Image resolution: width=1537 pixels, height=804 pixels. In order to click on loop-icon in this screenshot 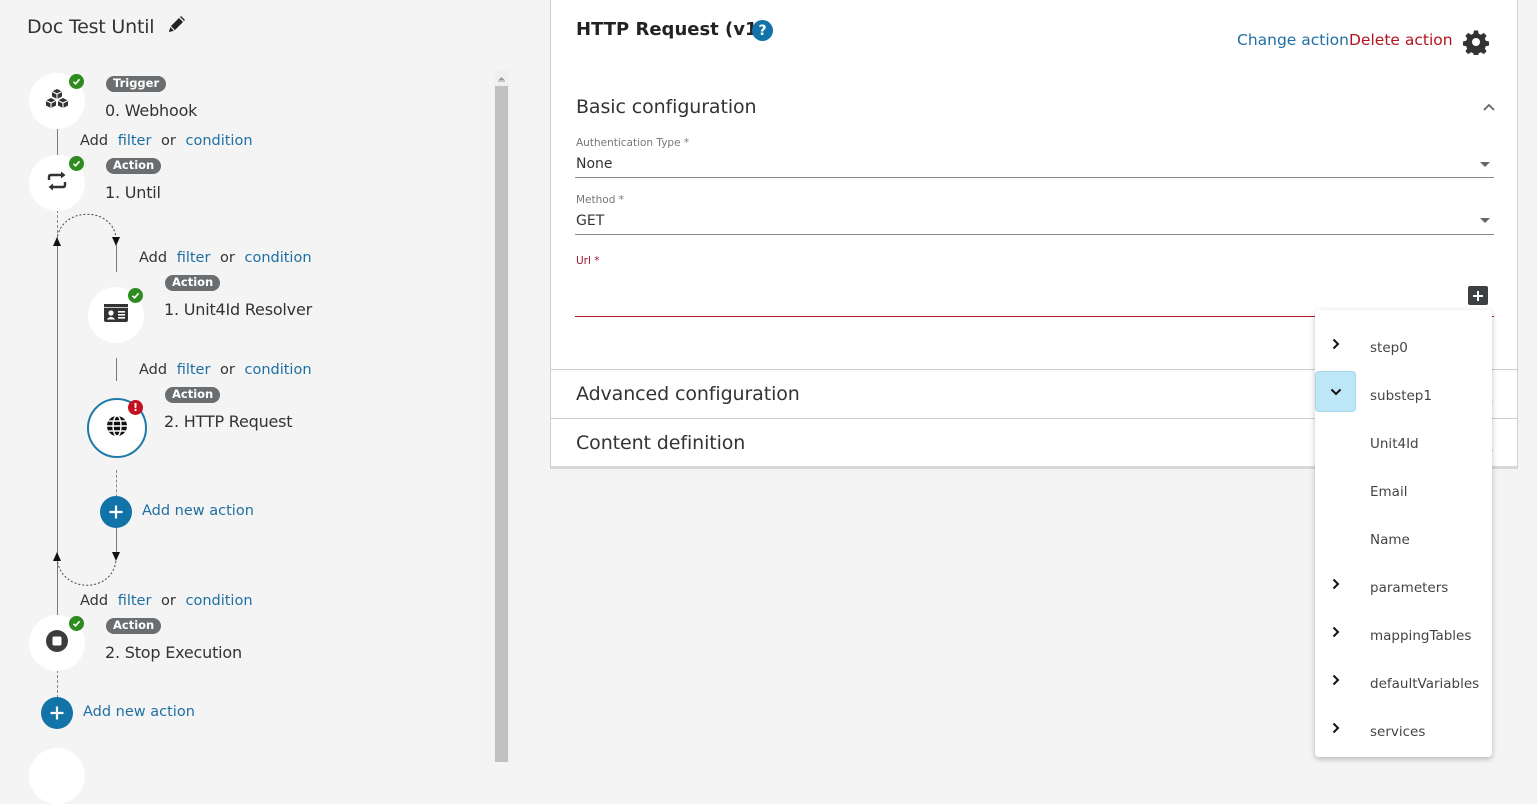, I will do `click(57, 183)`.